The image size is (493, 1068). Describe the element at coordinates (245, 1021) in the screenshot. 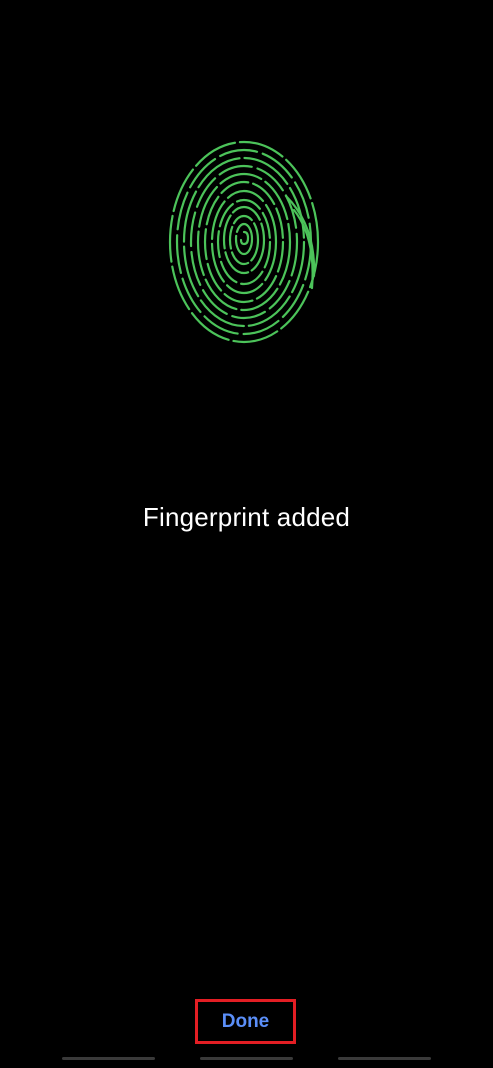

I see `done-button: Done` at that location.